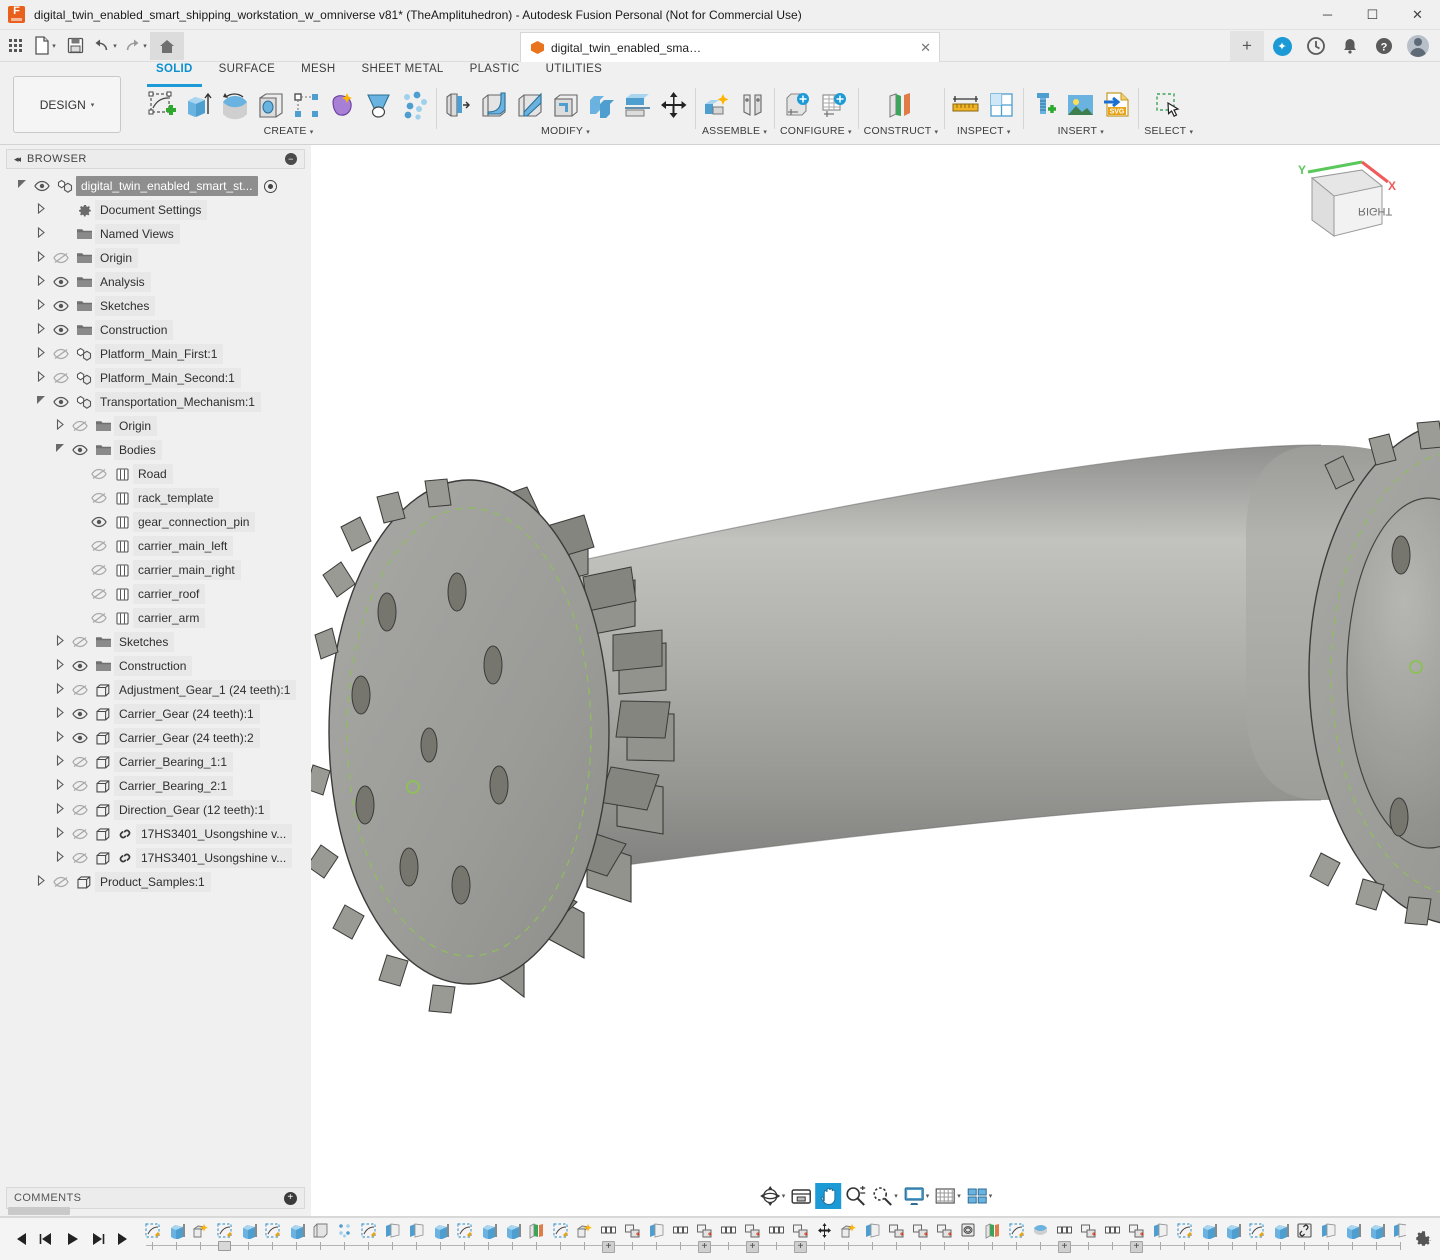  Describe the element at coordinates (1001, 105) in the screenshot. I see `section-analysis-icon` at that location.